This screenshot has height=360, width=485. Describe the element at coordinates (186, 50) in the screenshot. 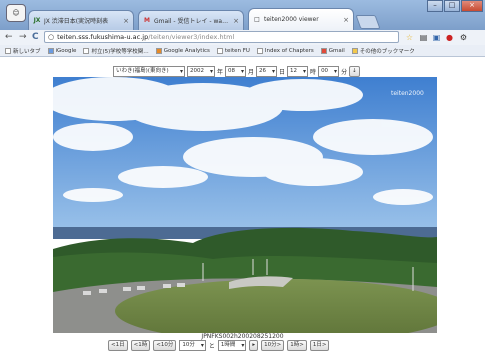

I see `bookmark-label: Google Analytics` at that location.